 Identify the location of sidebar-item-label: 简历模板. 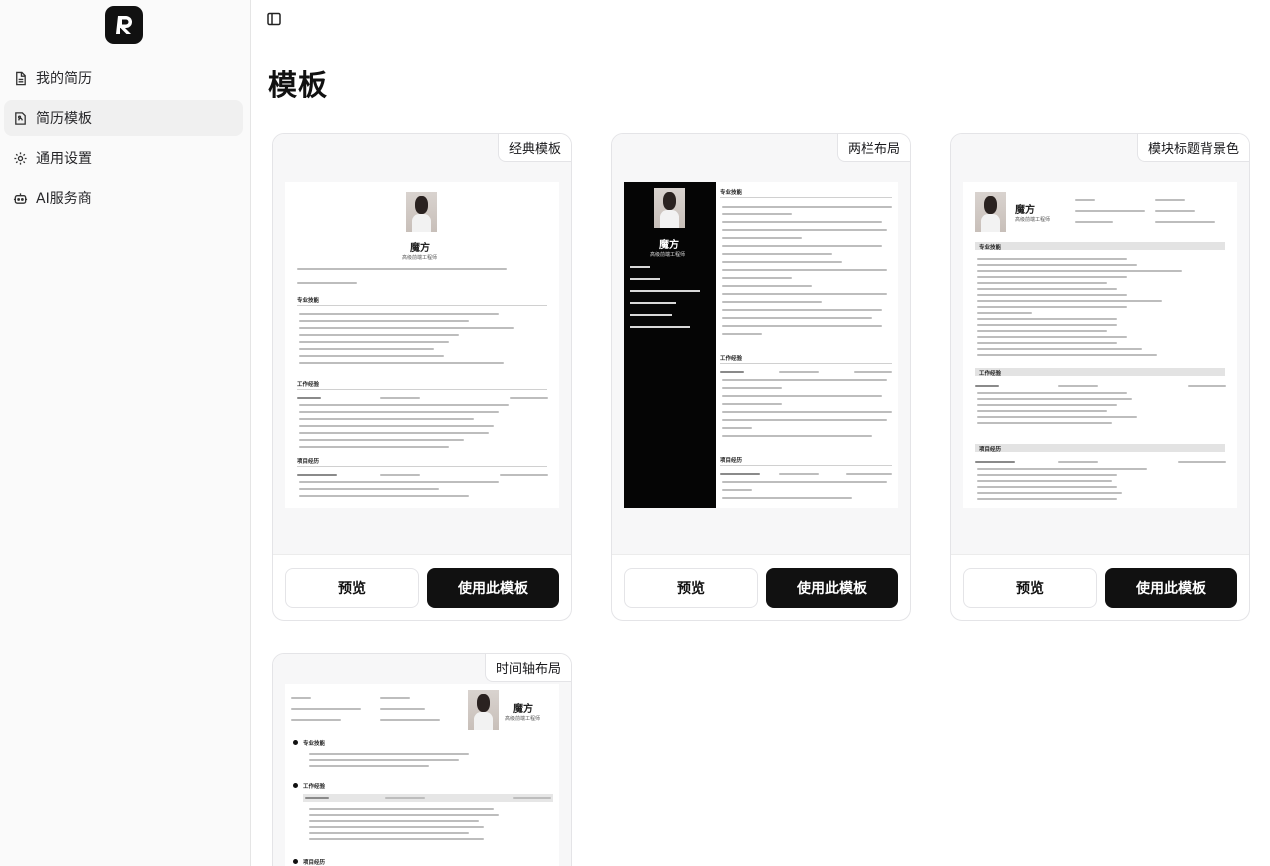
(64, 119).